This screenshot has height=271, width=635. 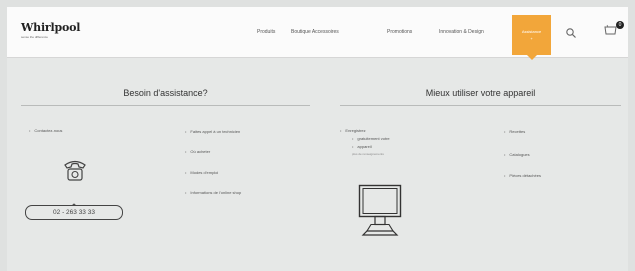 What do you see at coordinates (531, 31) in the screenshot?
I see `active-tab-label: Assistance` at bounding box center [531, 31].